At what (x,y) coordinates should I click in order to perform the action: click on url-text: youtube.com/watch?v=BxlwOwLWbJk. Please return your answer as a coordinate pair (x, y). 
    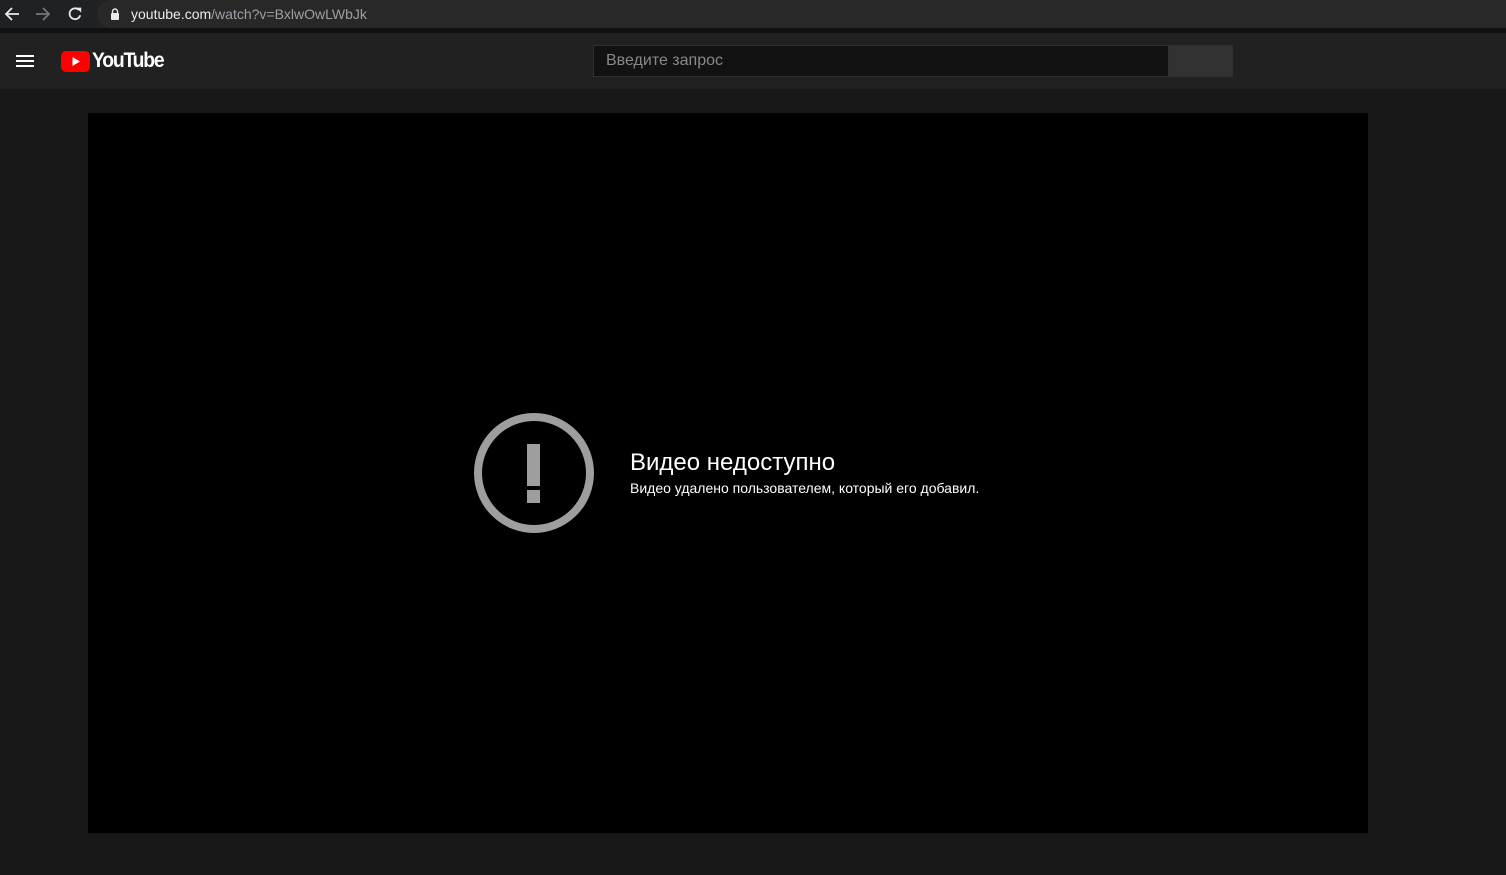
    Looking at the image, I should click on (249, 14).